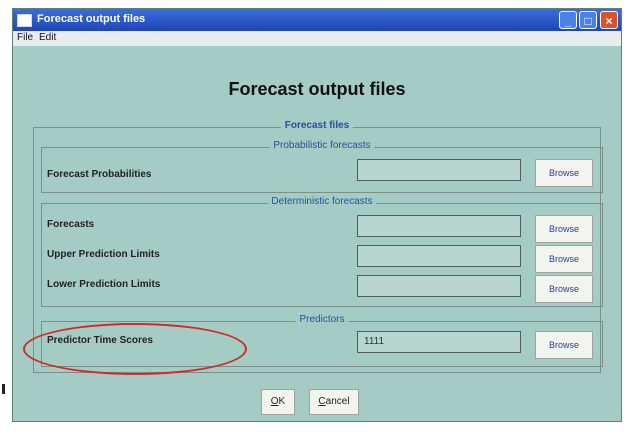 The height and width of the screenshot is (432, 630). Describe the element at coordinates (564, 345) in the screenshot. I see `predictor-time-scores-browse-button: Browse` at that location.